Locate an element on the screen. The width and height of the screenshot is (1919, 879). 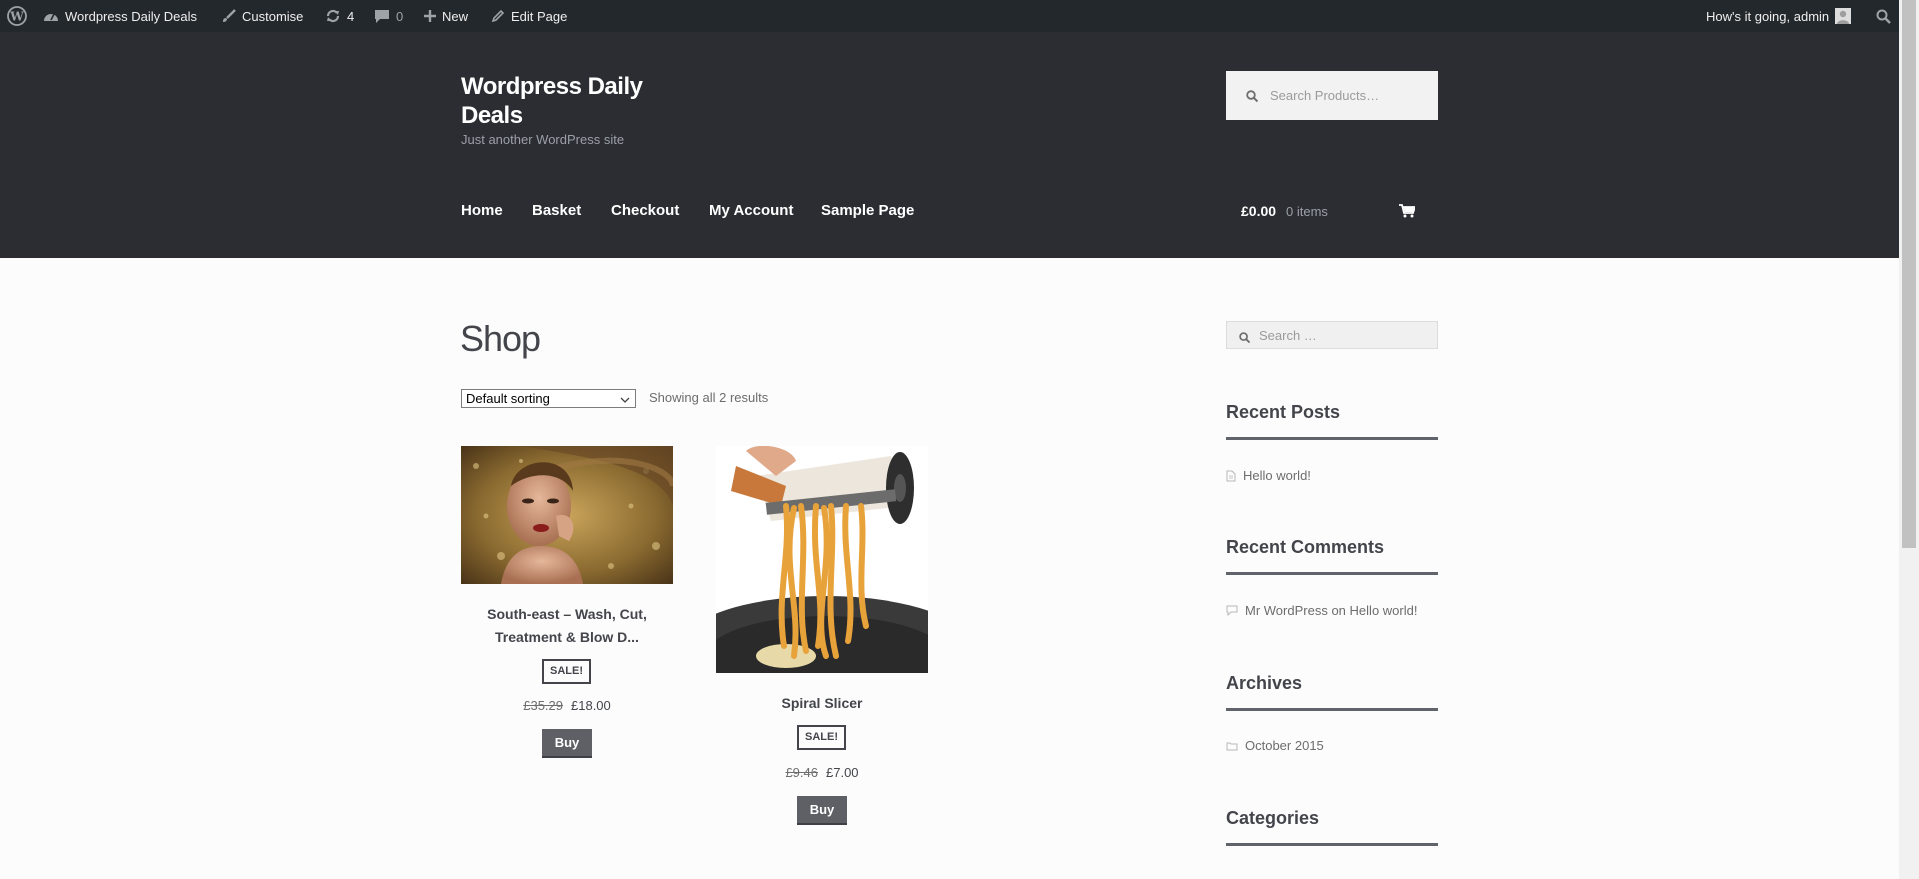
updates-count: 4 is located at coordinates (351, 16).